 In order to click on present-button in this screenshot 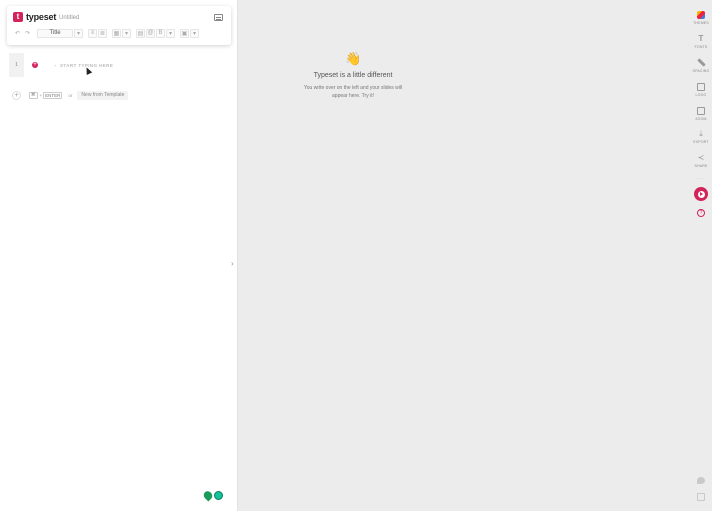, I will do `click(701, 194)`.